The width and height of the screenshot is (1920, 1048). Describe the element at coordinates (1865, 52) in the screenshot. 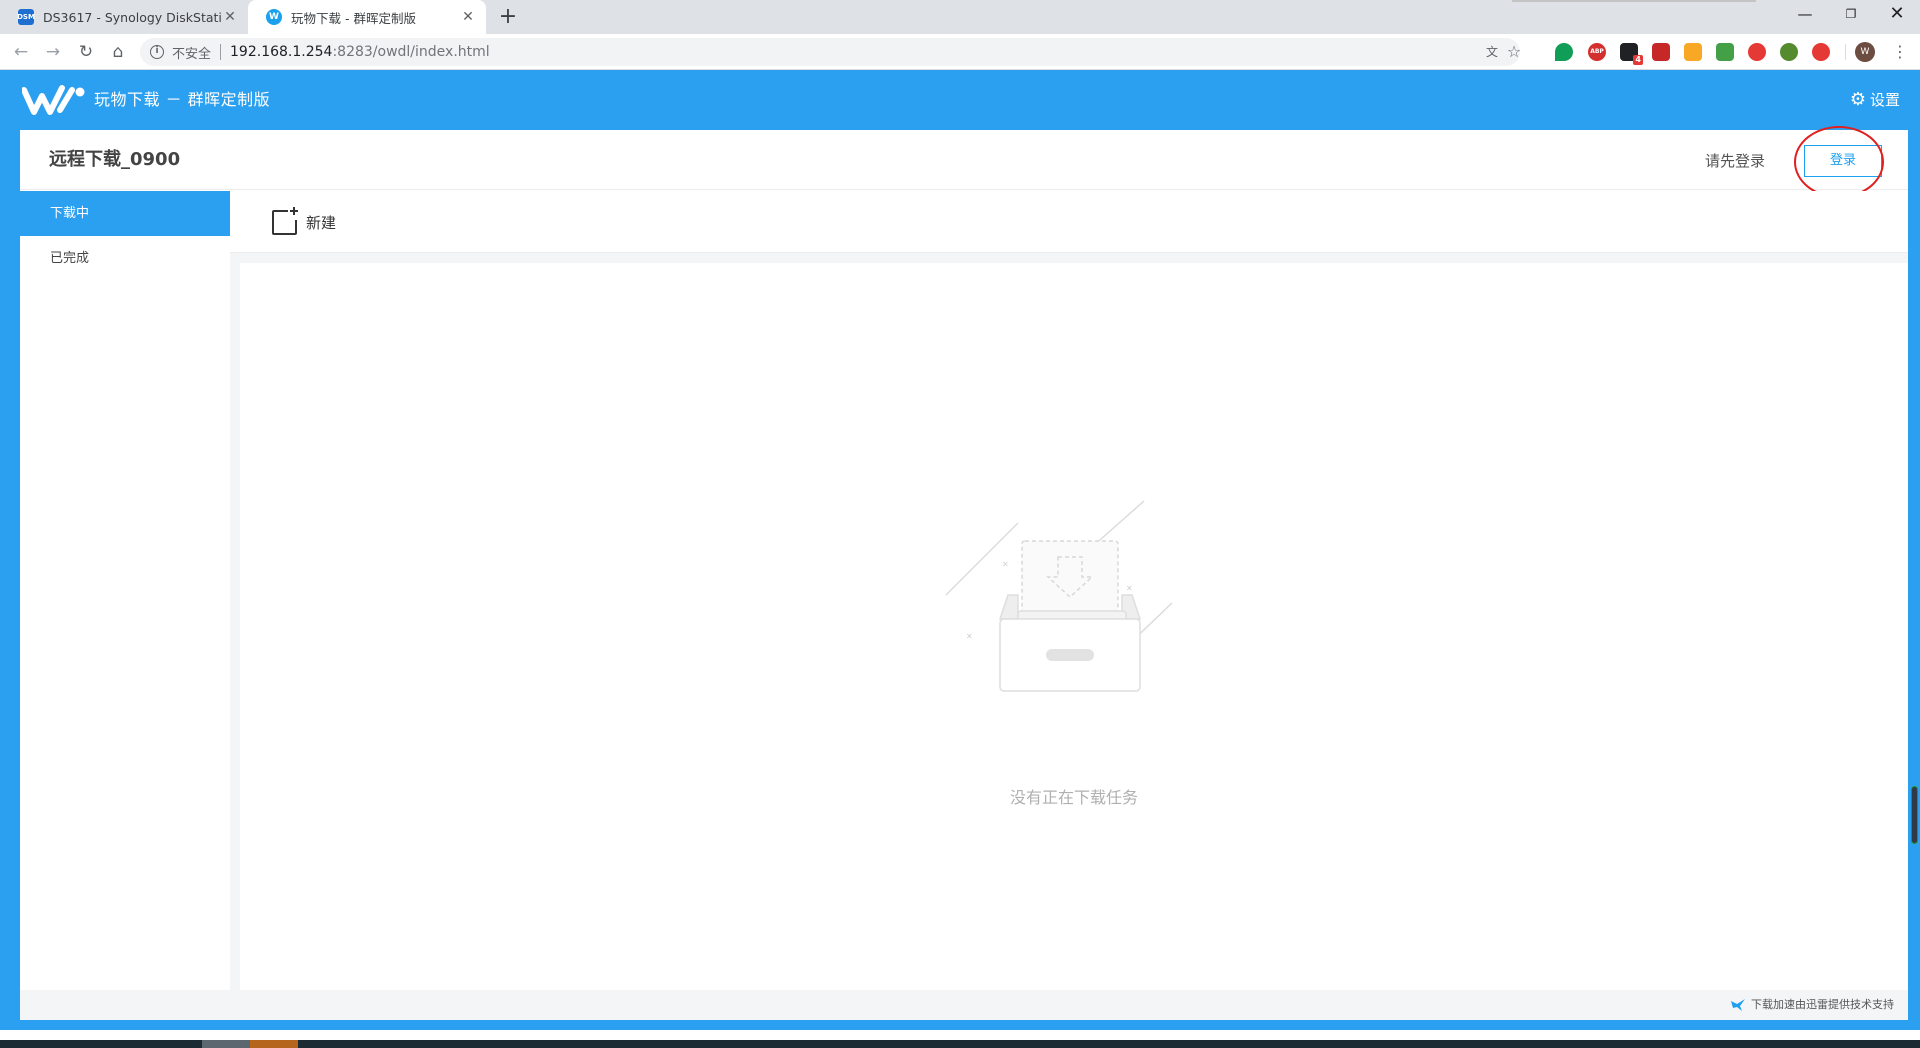

I see `profile-avatar: W` at that location.